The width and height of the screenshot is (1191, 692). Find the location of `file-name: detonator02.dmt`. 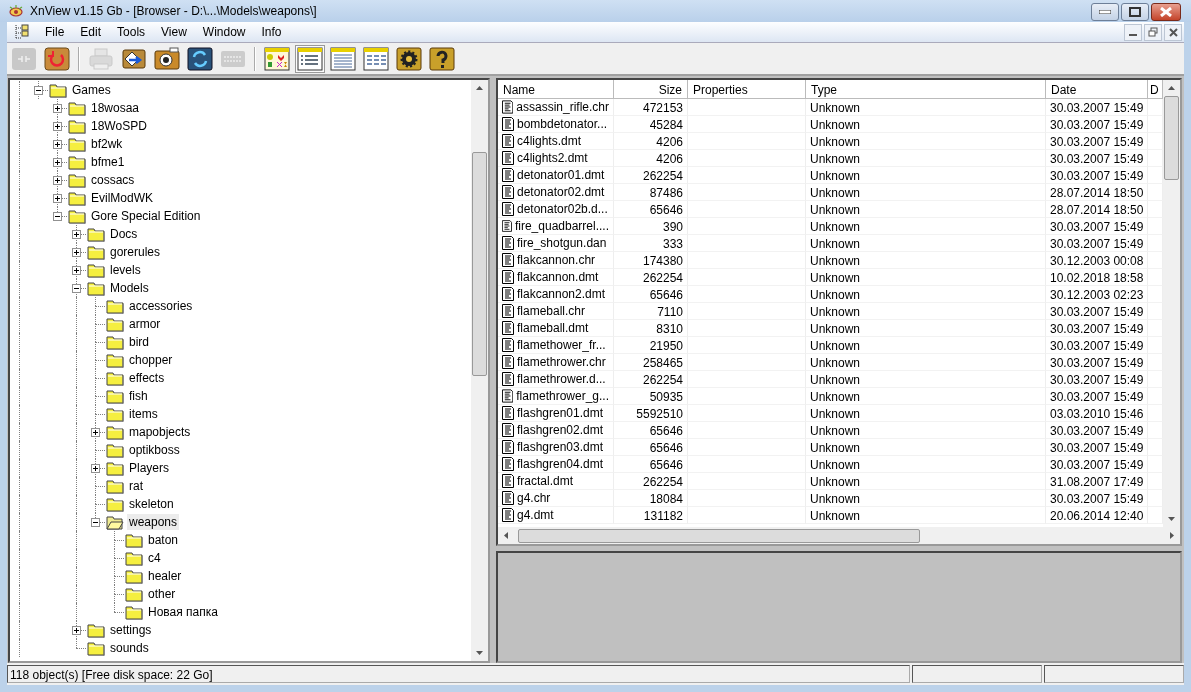

file-name: detonator02.dmt is located at coordinates (561, 192).